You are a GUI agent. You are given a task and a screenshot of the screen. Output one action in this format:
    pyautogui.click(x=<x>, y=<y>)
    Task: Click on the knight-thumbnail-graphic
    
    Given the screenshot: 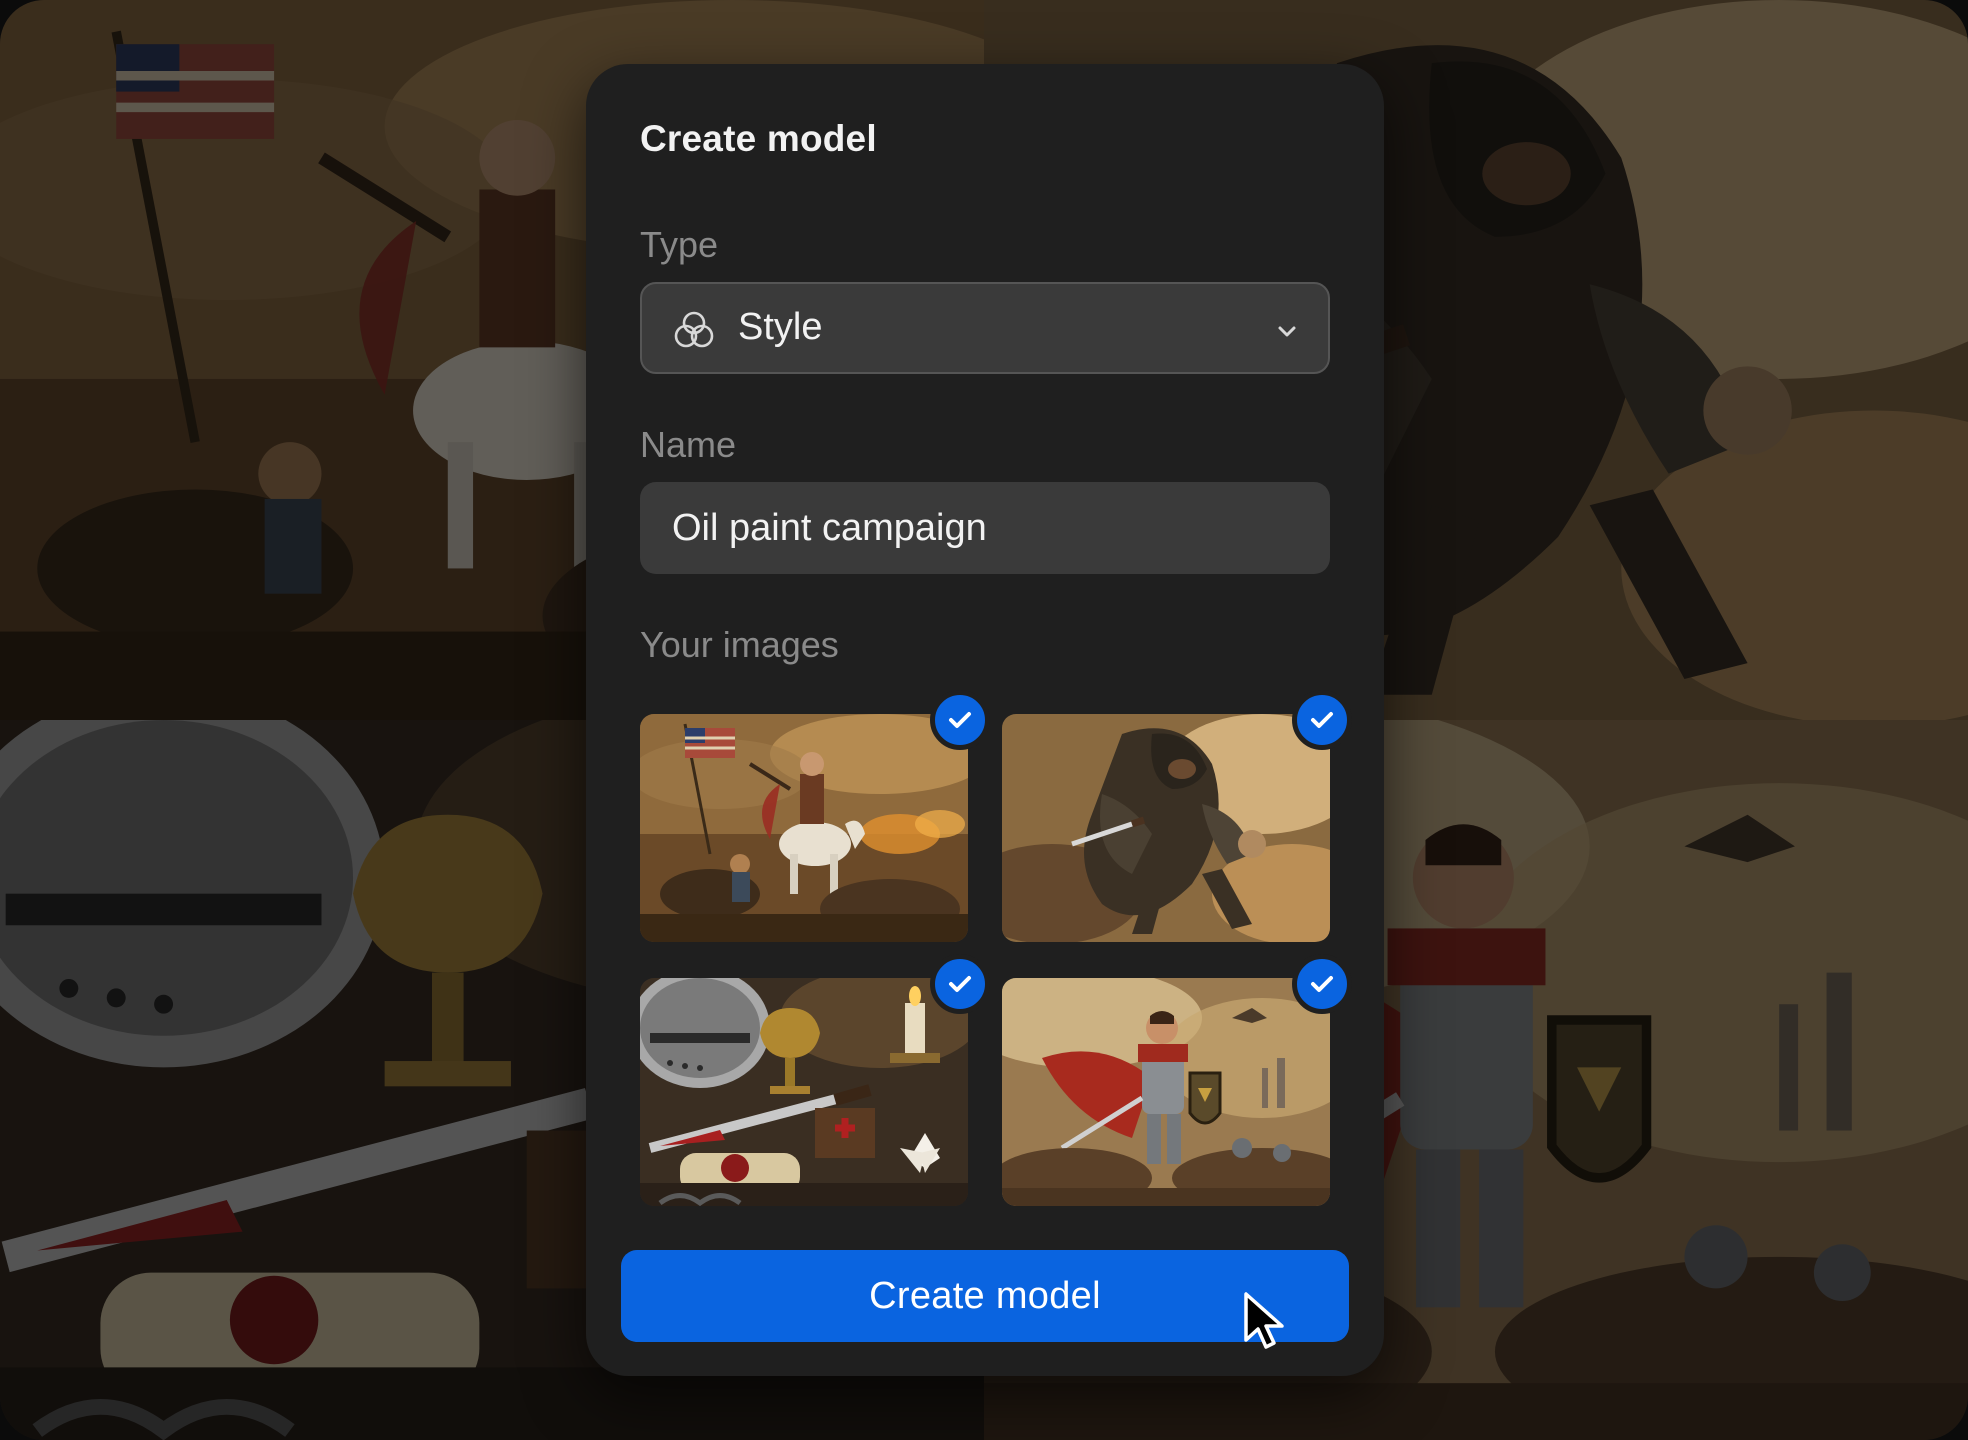 What is the action you would take?
    pyautogui.click(x=1166, y=1092)
    